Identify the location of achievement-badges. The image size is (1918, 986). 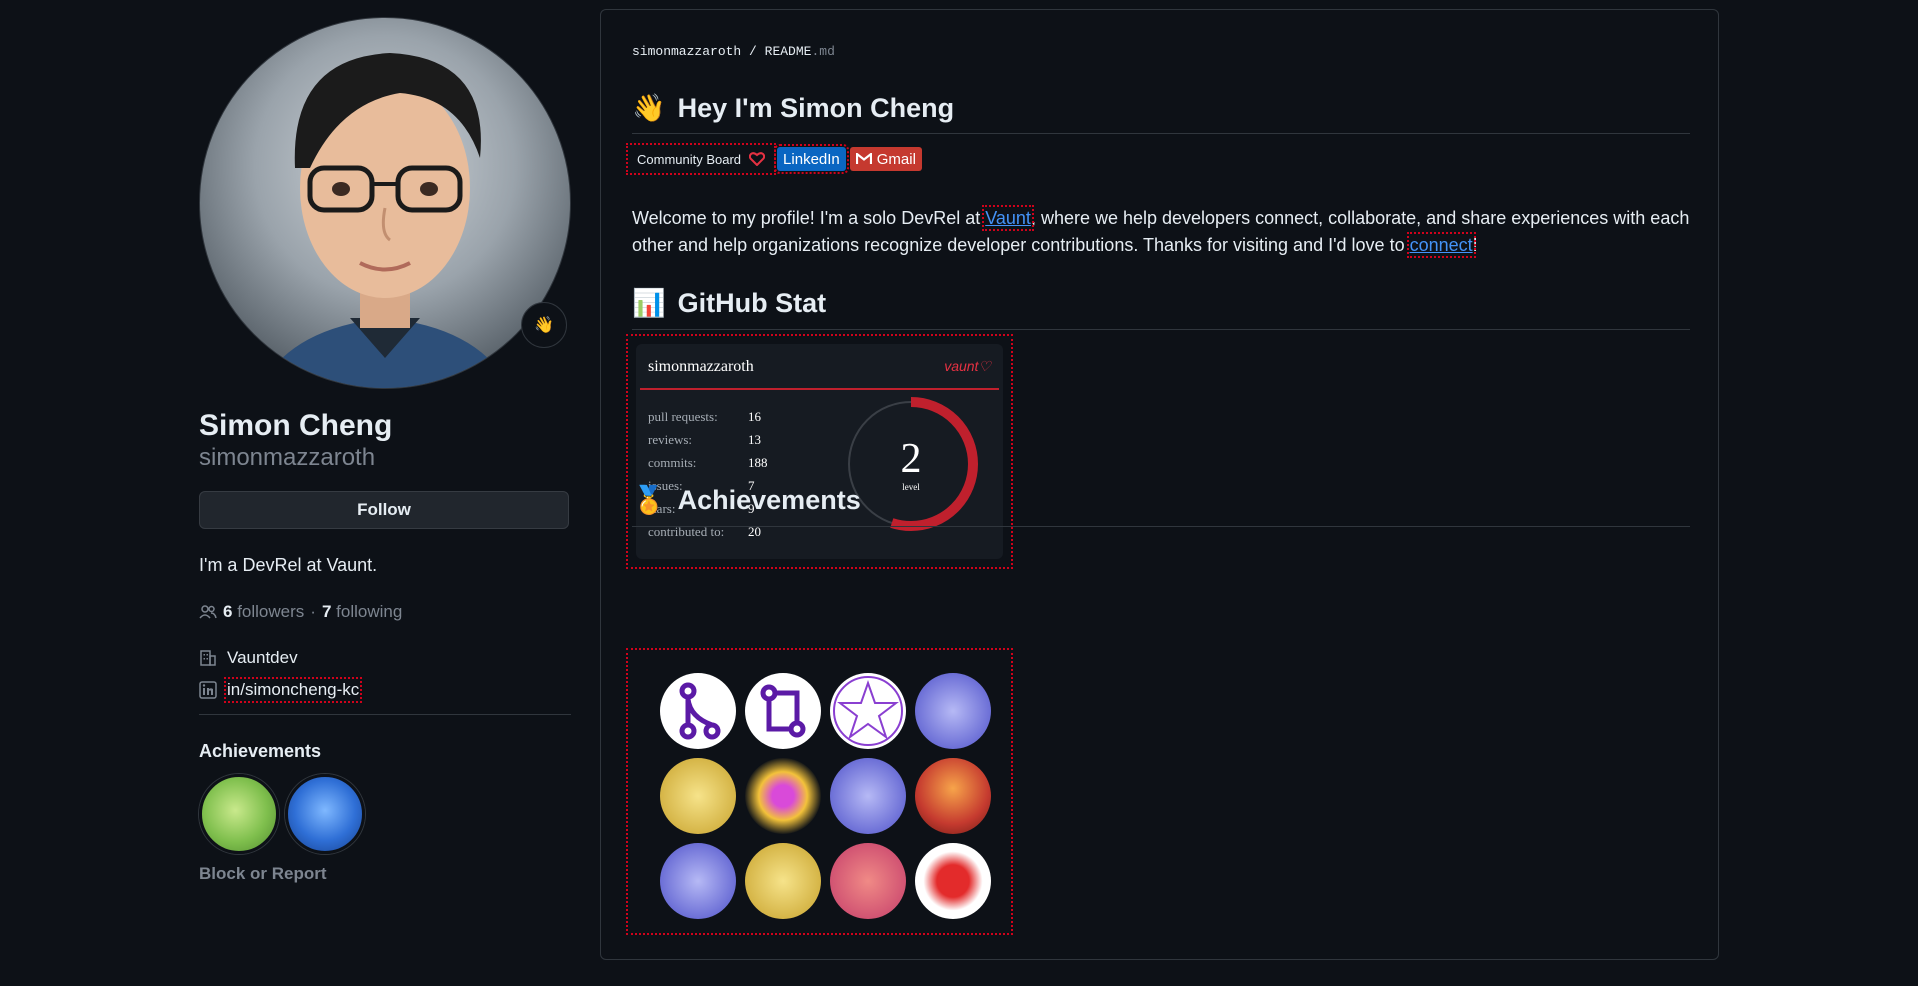
(385, 814).